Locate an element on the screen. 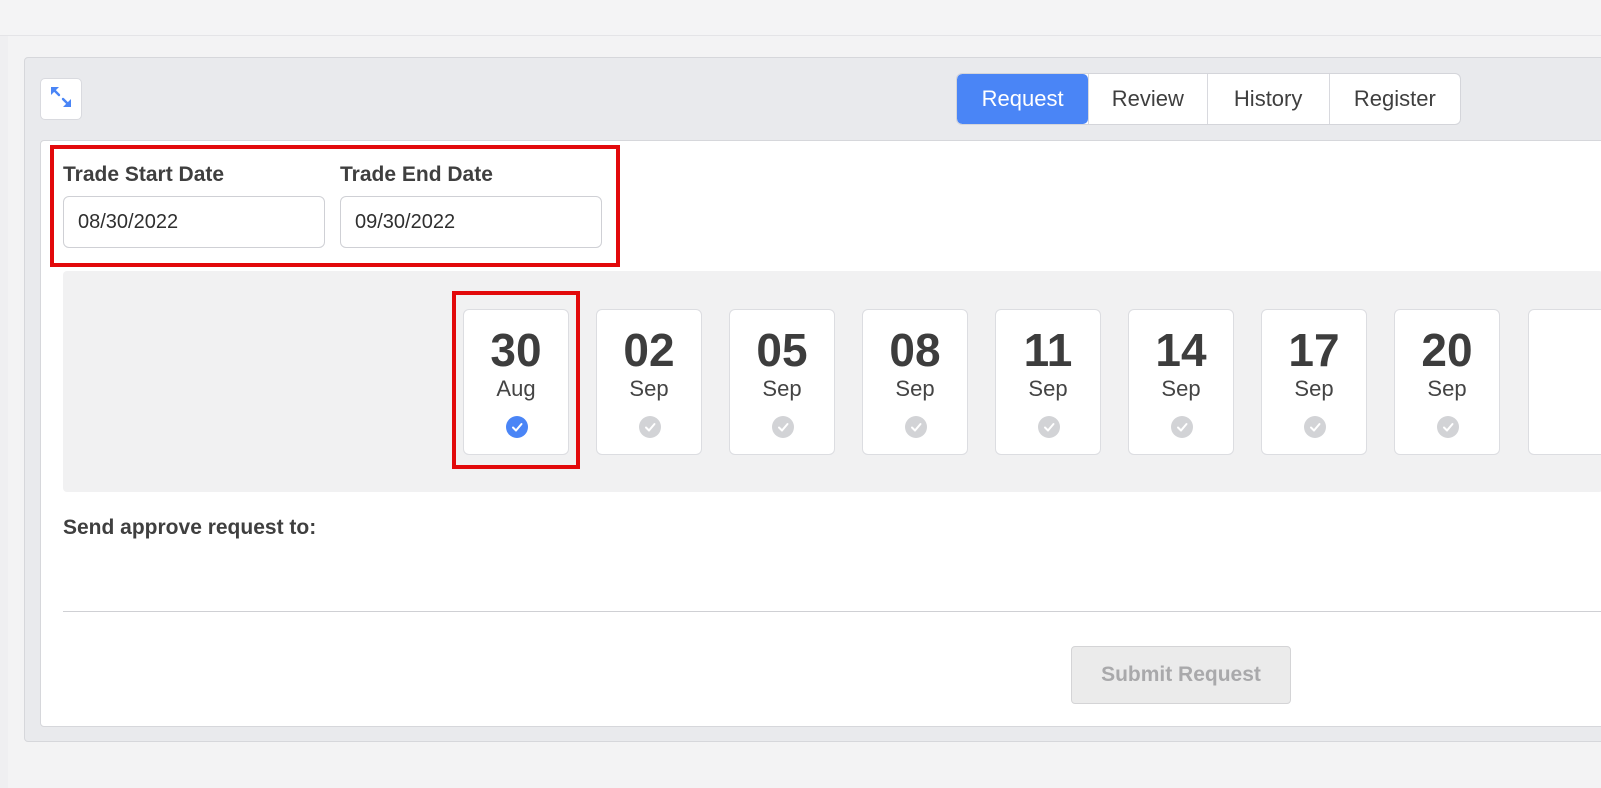 The image size is (1601, 788). day-number: 11 is located at coordinates (1048, 350).